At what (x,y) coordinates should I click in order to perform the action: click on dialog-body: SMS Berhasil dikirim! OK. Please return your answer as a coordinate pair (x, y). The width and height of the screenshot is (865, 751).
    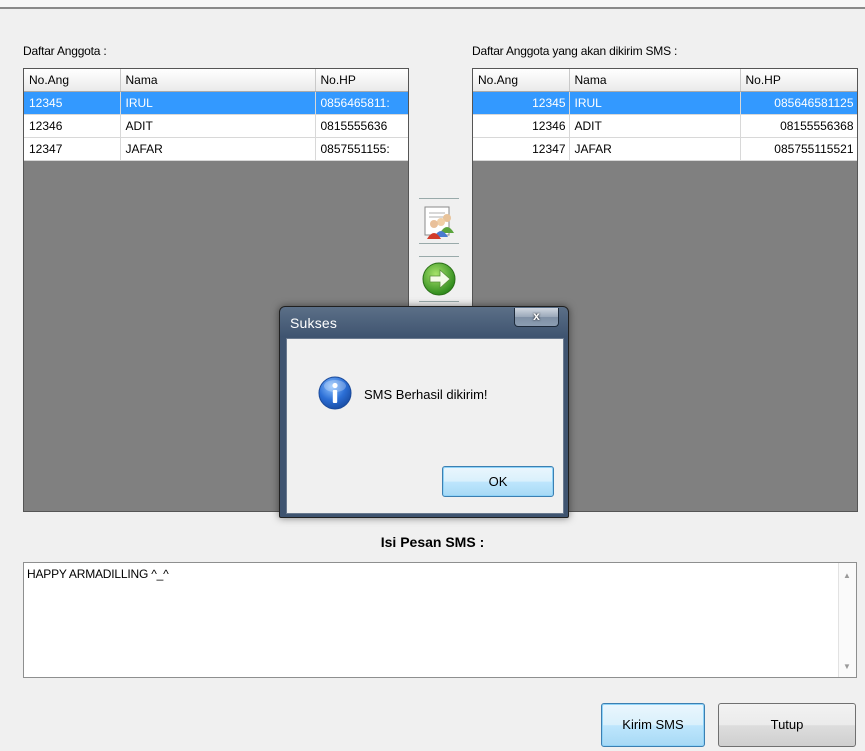
    Looking at the image, I should click on (425, 426).